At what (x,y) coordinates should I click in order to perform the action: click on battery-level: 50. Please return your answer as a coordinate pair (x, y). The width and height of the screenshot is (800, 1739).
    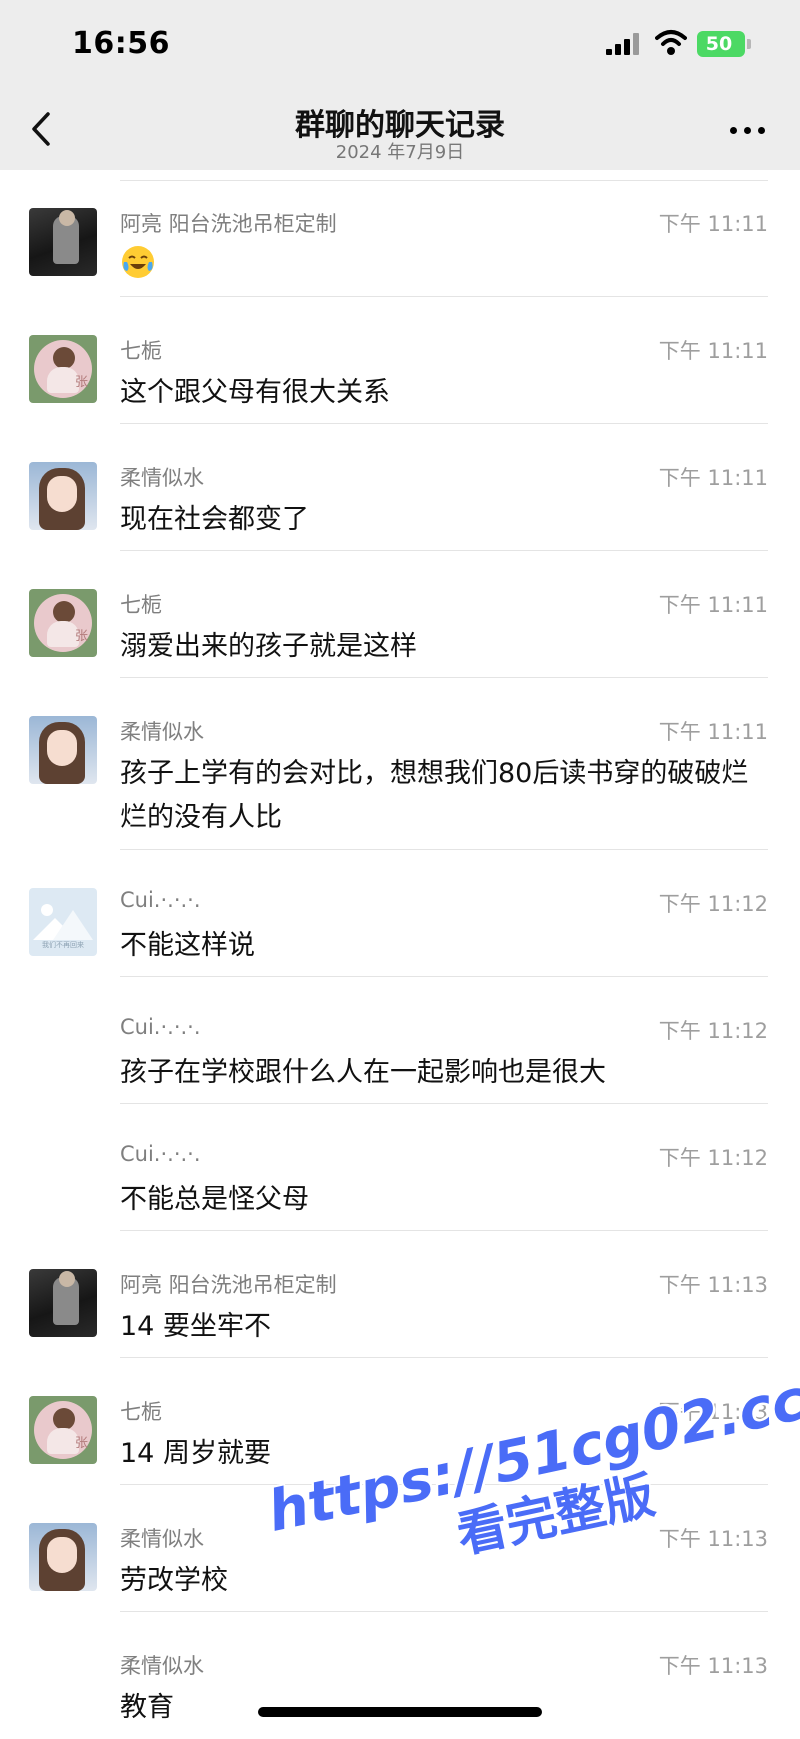
    Looking at the image, I should click on (719, 44).